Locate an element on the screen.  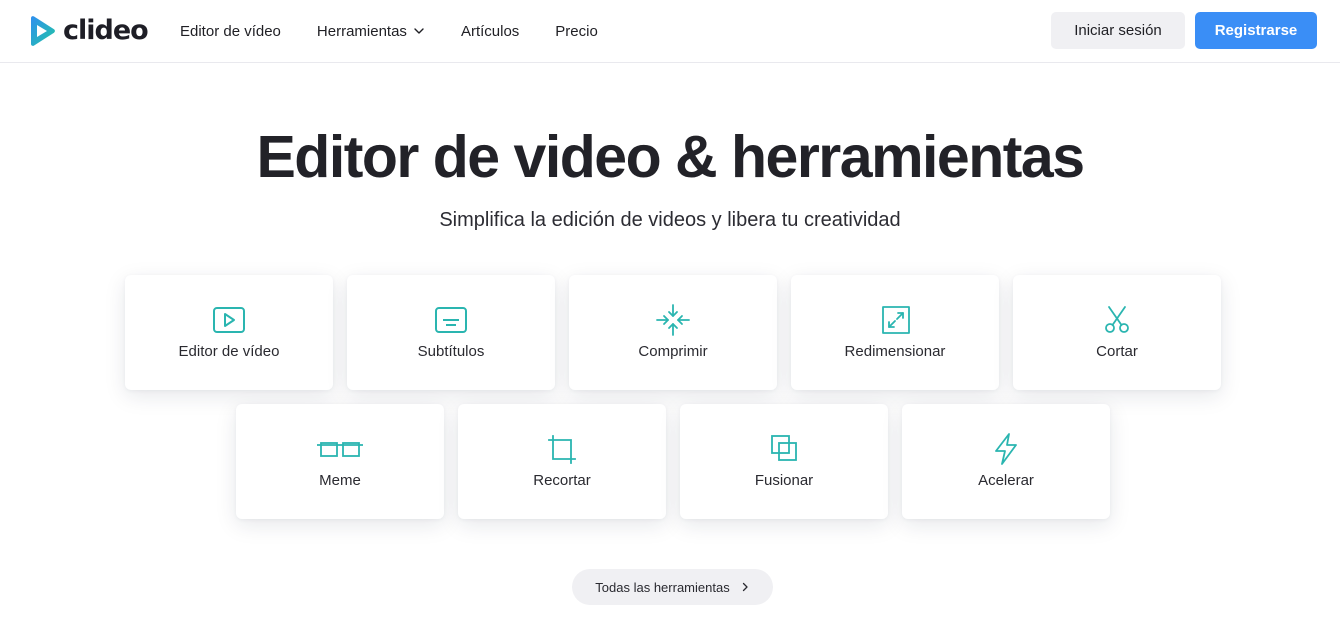
nav-item-tools: Herramientas is located at coordinates (371, 31).